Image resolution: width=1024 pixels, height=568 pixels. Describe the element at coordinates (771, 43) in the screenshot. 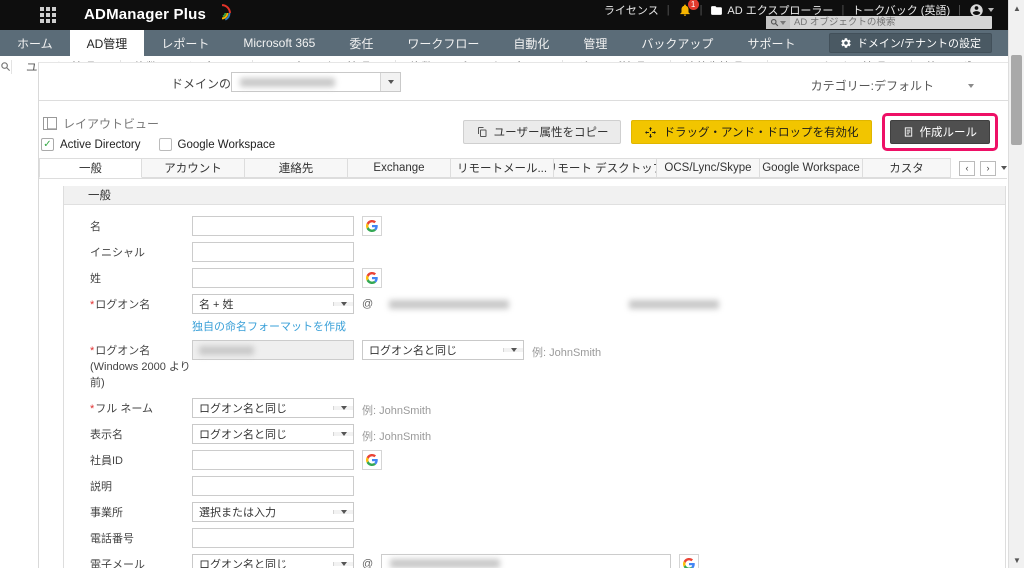

I see `tab-support: サポート` at that location.